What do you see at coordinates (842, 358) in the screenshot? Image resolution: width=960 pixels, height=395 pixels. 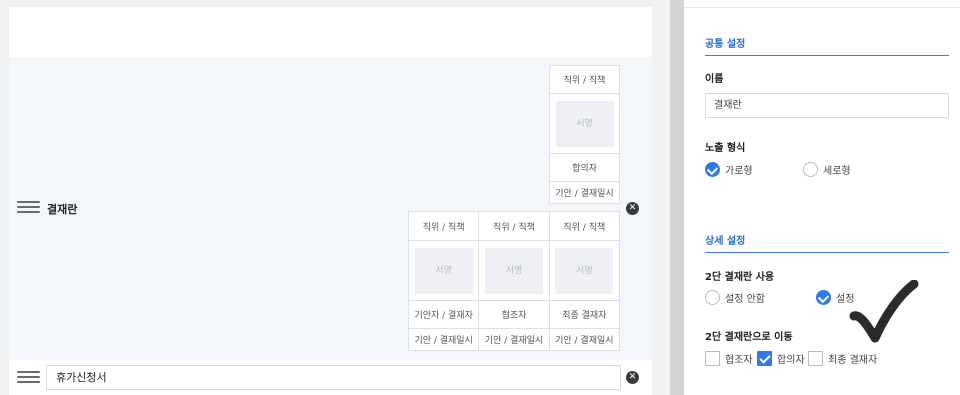 I see `checkbox-final-approver: 최종 결재자` at bounding box center [842, 358].